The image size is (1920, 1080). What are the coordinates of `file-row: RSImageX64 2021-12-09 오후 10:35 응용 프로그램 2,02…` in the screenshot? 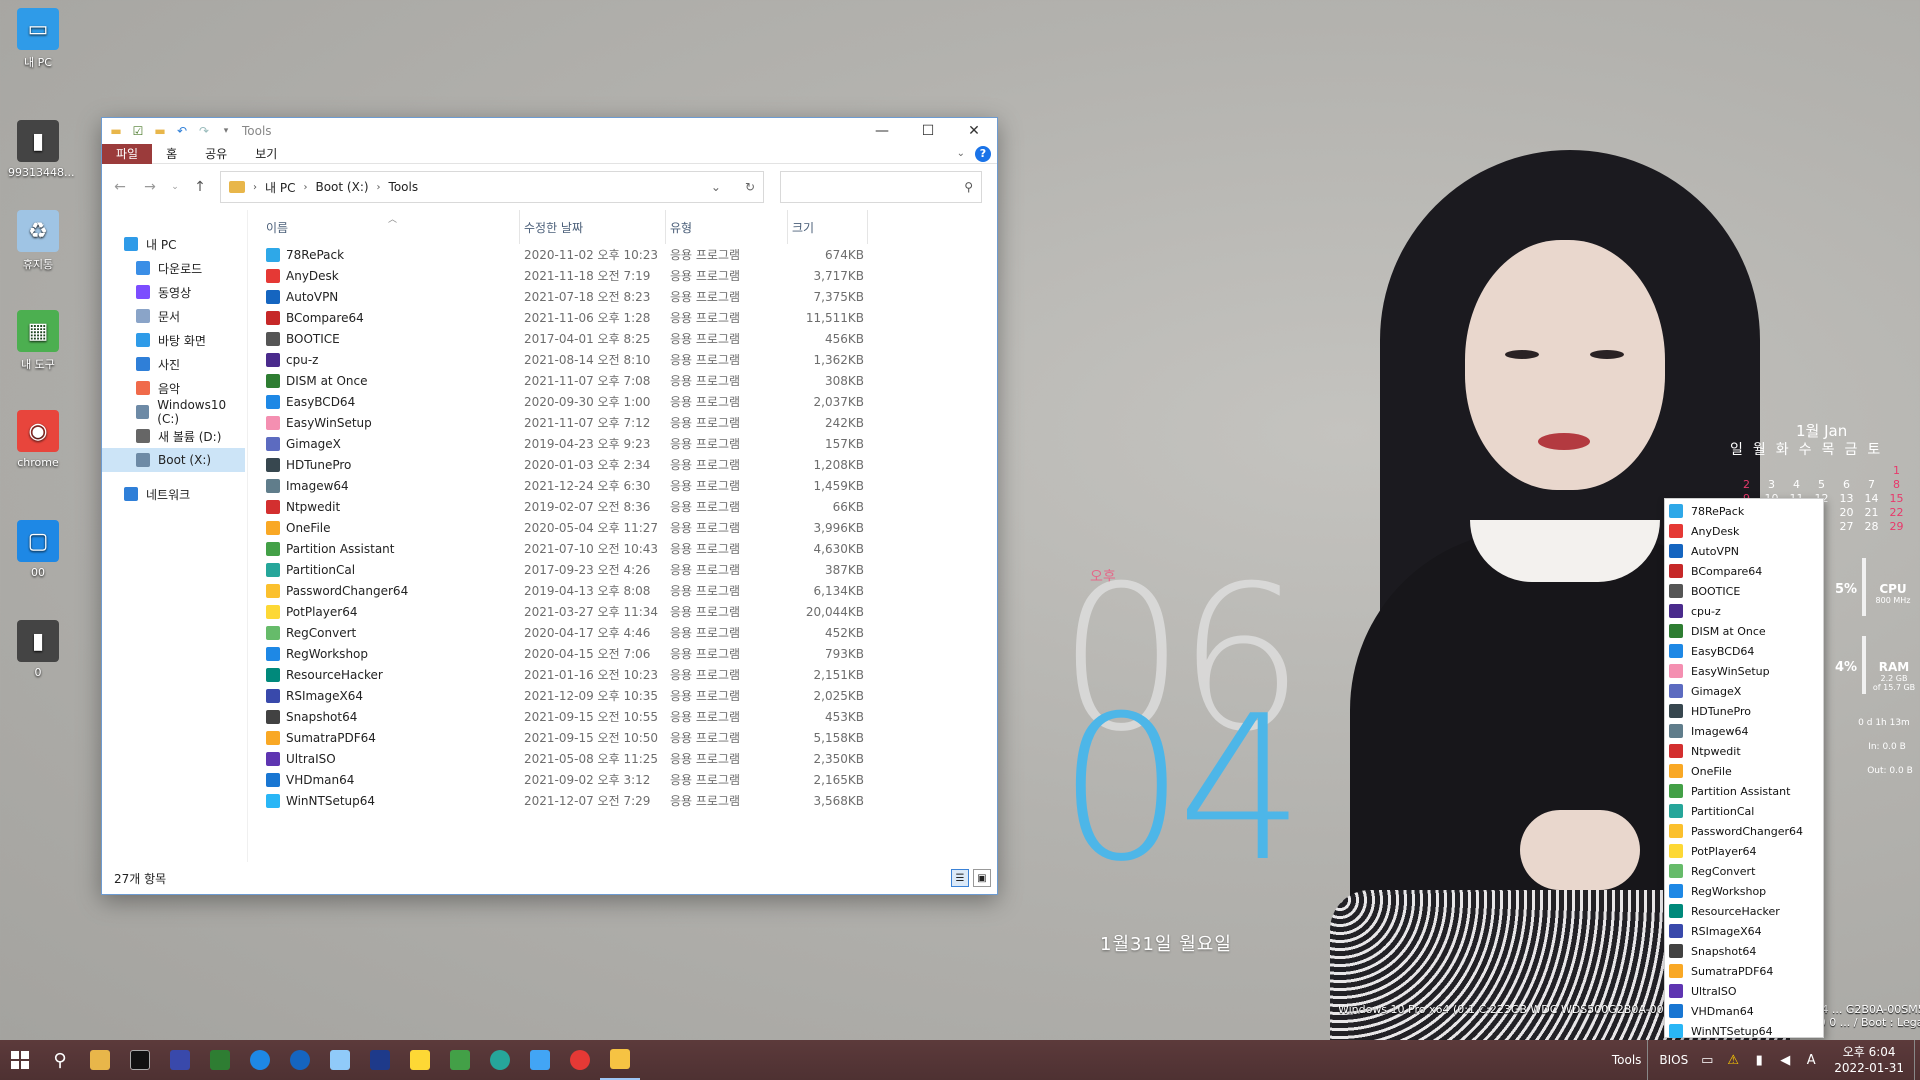 It's located at (629, 695).